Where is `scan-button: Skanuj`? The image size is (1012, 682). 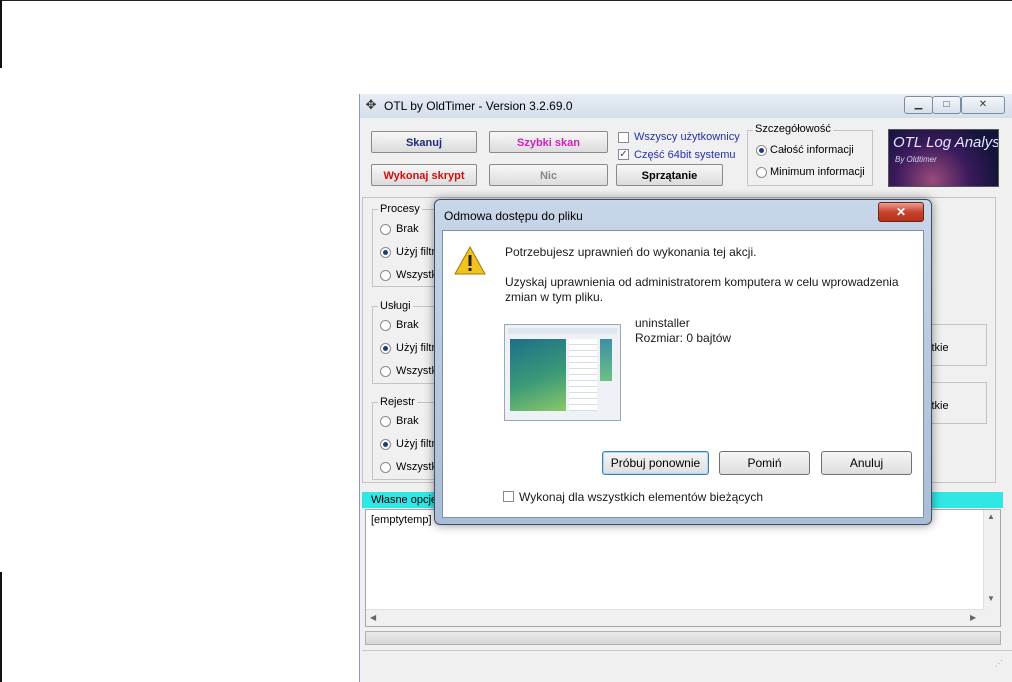 scan-button: Skanuj is located at coordinates (424, 142).